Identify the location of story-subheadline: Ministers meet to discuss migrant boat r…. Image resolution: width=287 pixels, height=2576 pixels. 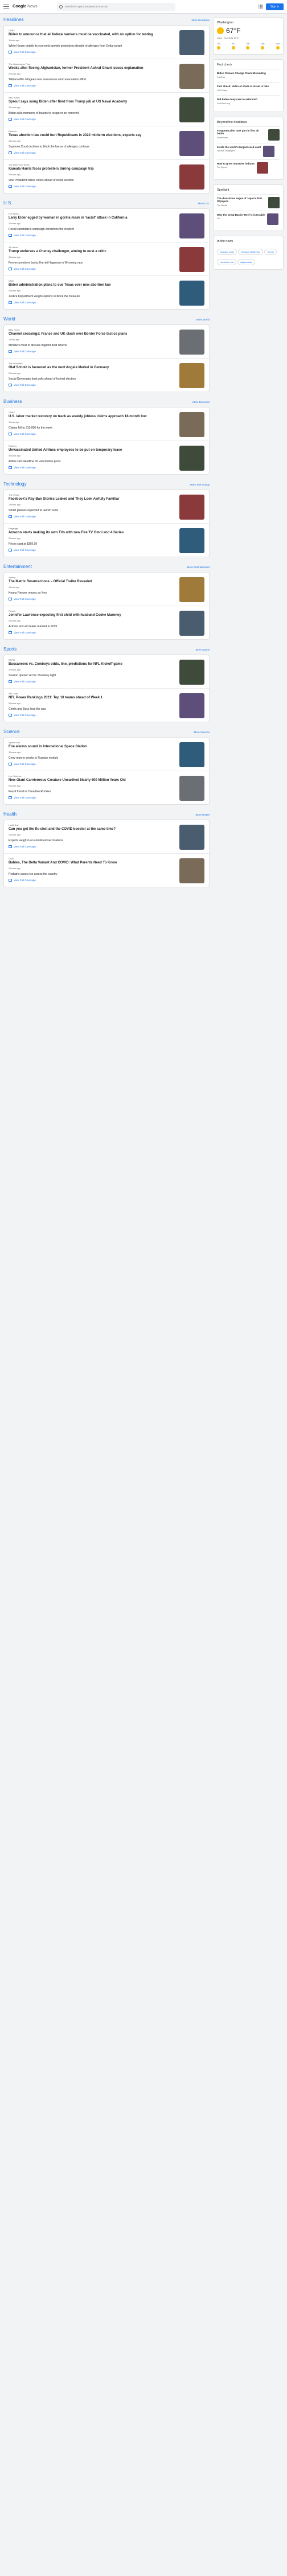
(92, 346).